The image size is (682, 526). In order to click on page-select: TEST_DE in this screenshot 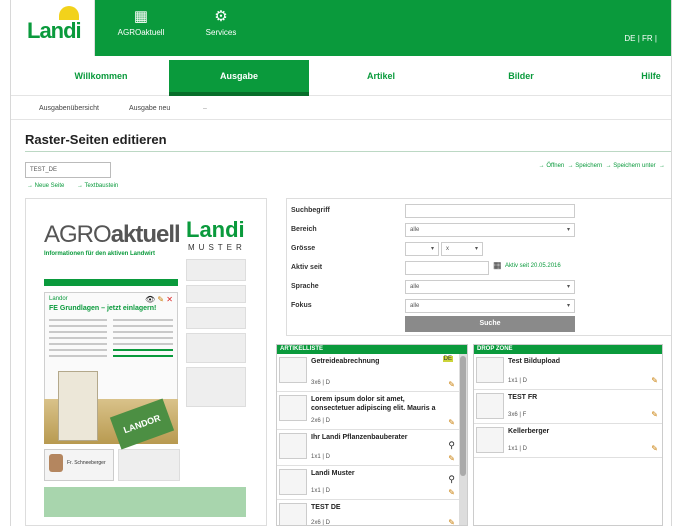, I will do `click(68, 170)`.